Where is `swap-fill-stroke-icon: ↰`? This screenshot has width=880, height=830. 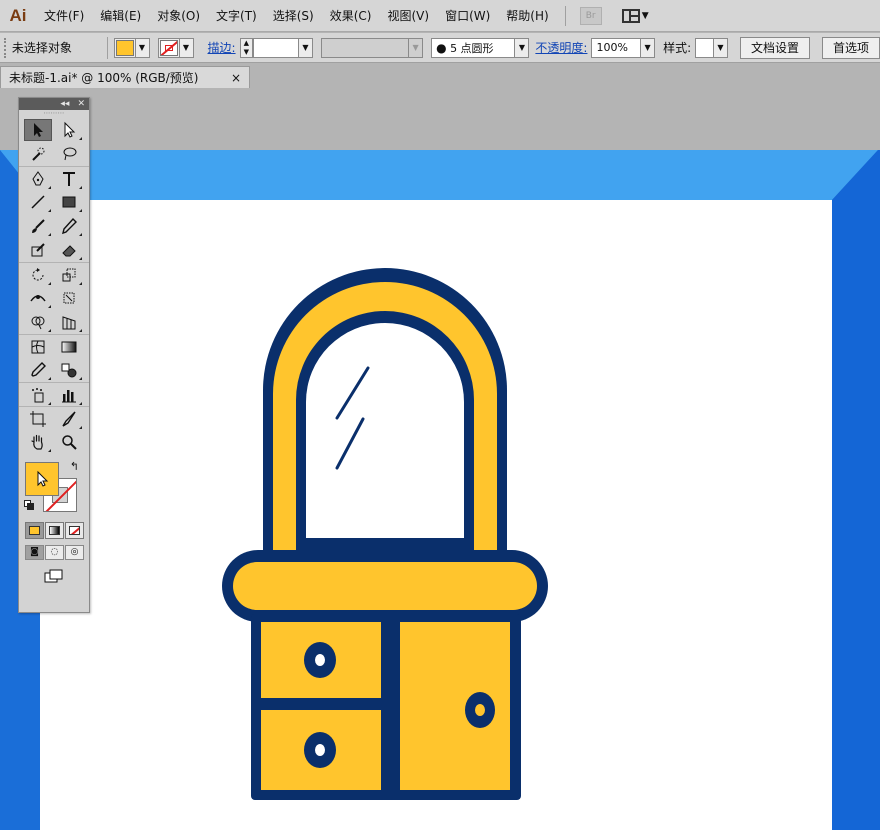 swap-fill-stroke-icon: ↰ is located at coordinates (74, 466).